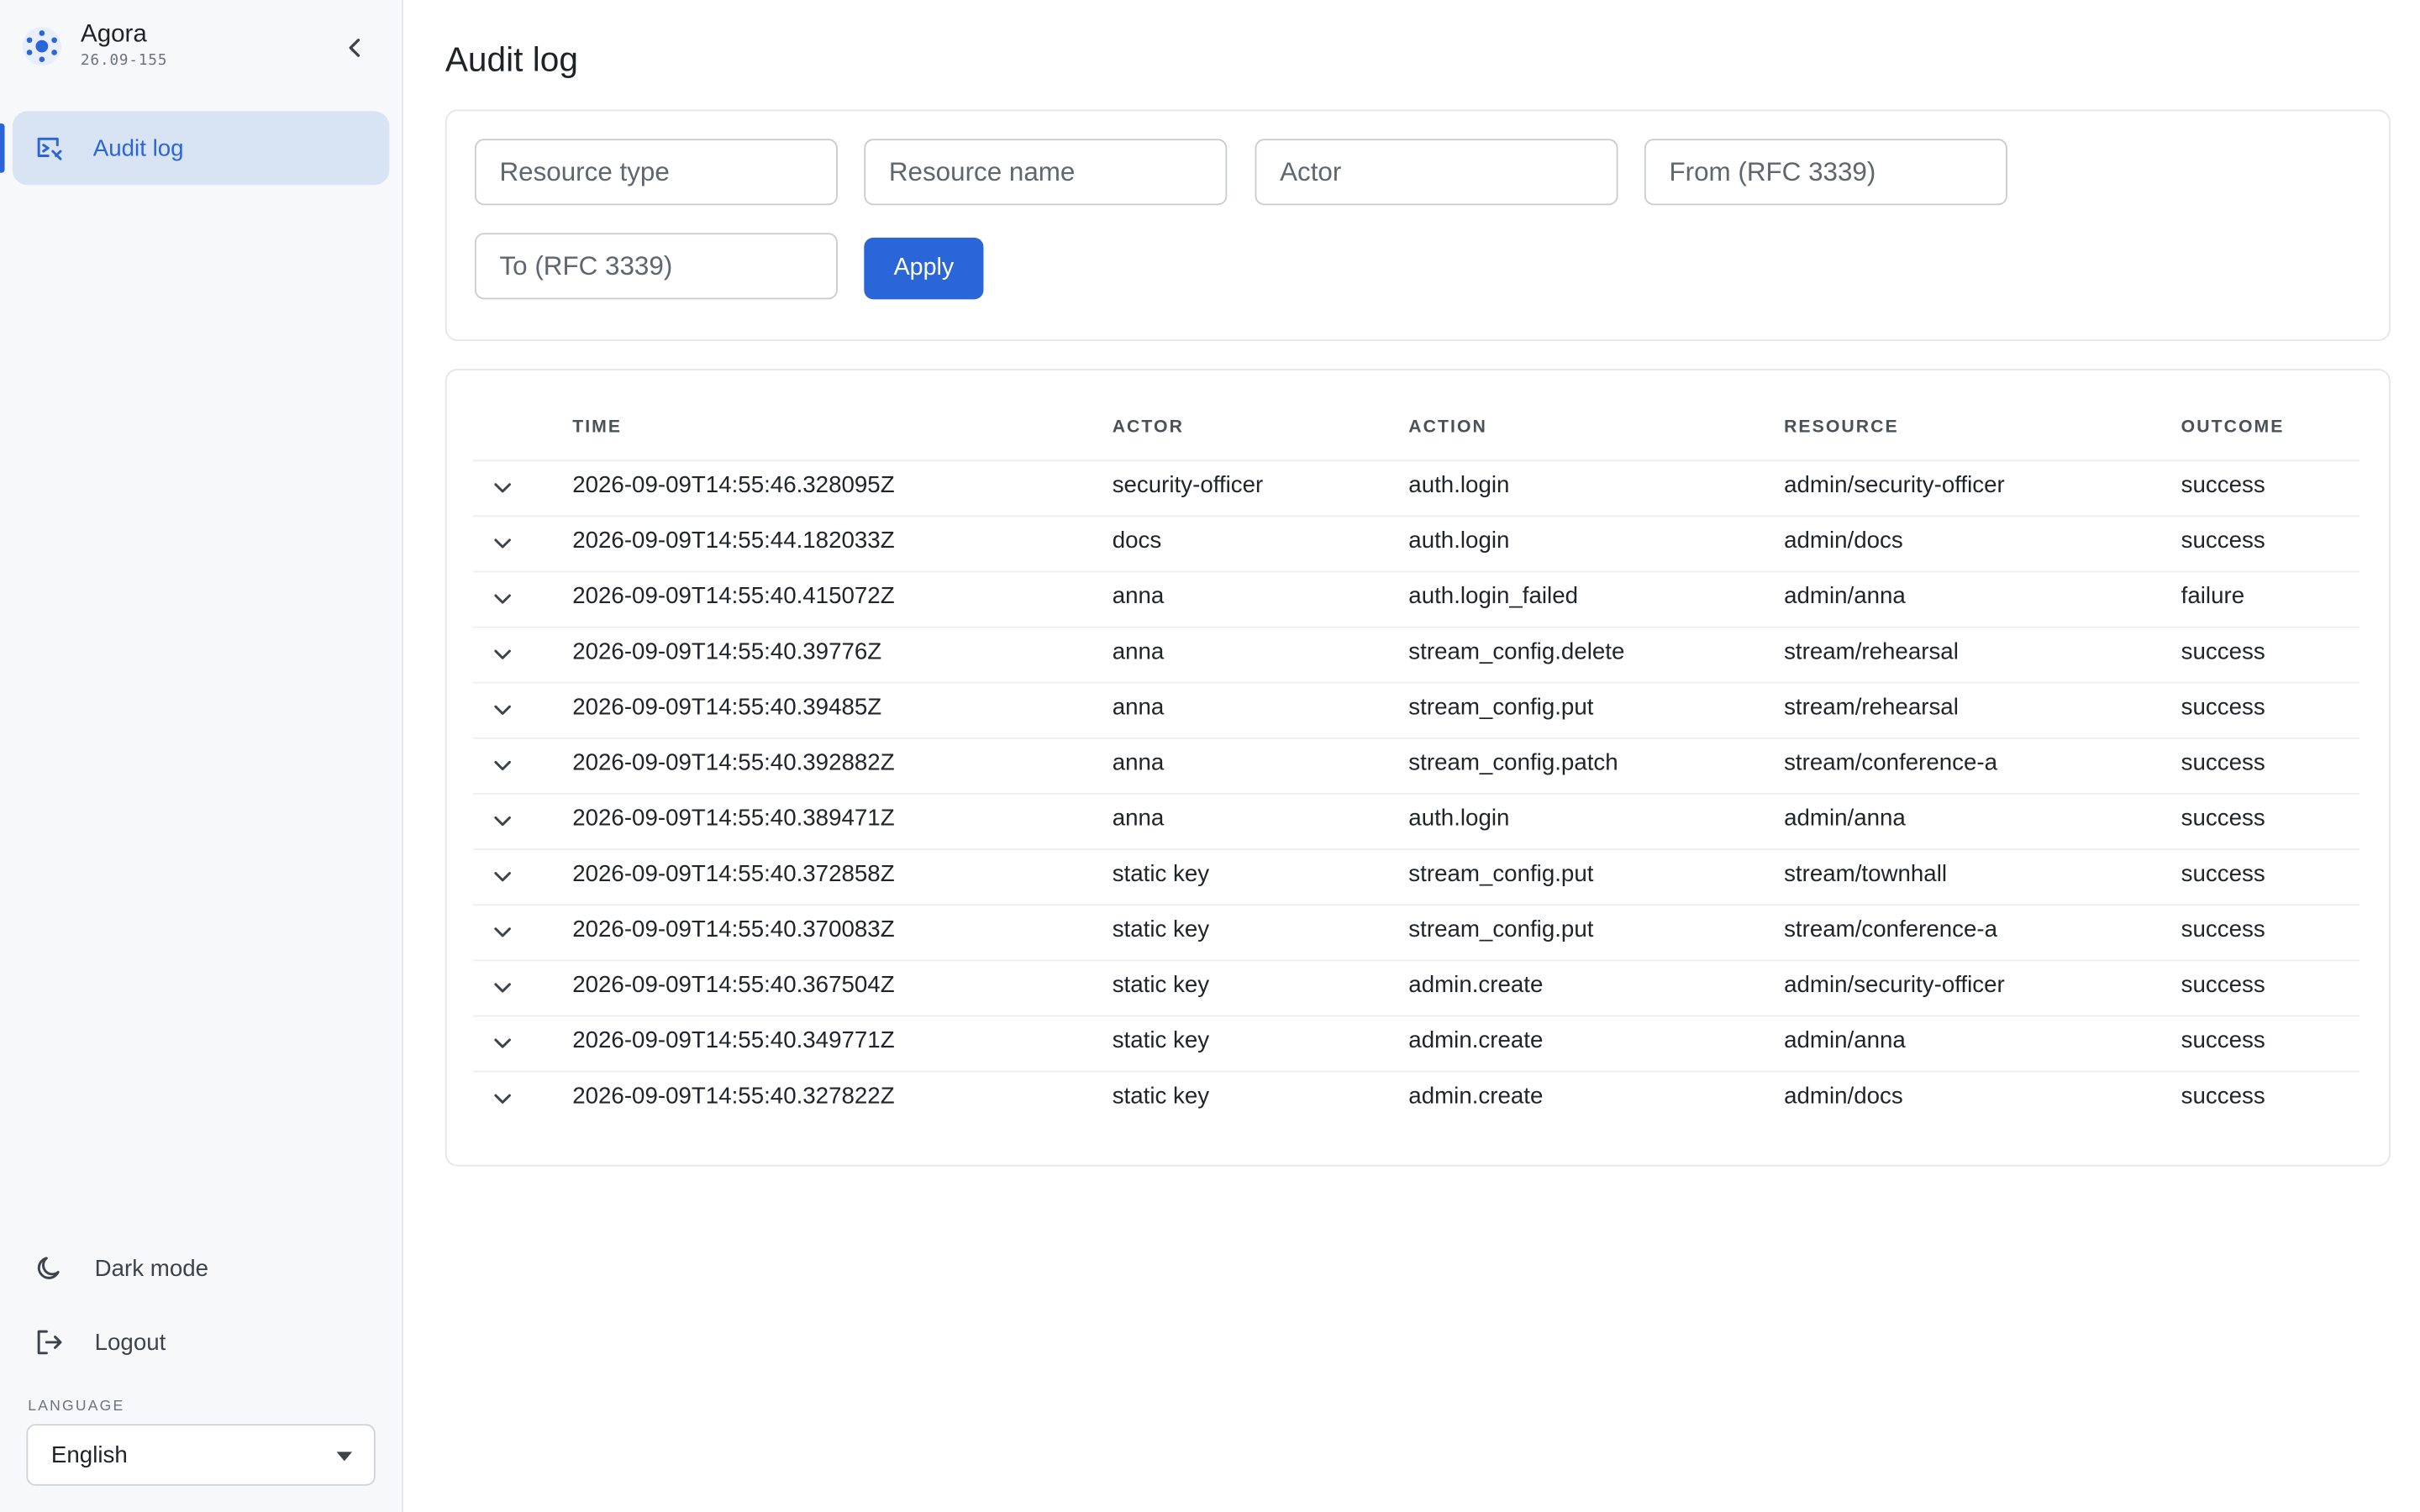  What do you see at coordinates (1447, 427) in the screenshot?
I see `column-header-action: ACTION` at bounding box center [1447, 427].